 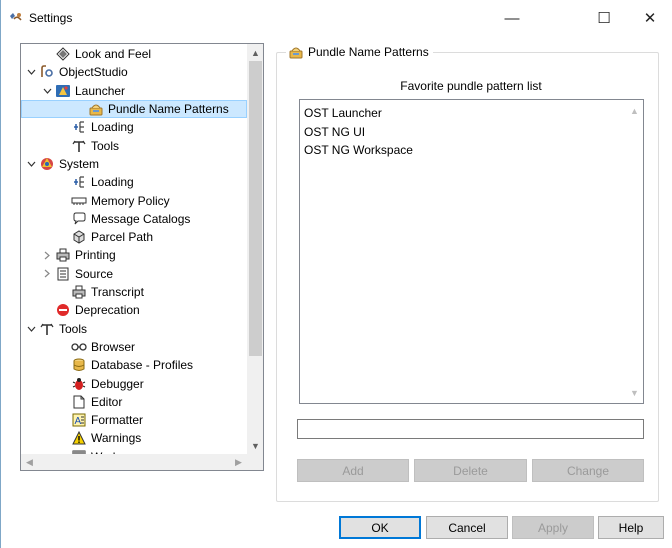 I want to click on tree-item-memory-policy: Memory Policy, so click(x=134, y=200).